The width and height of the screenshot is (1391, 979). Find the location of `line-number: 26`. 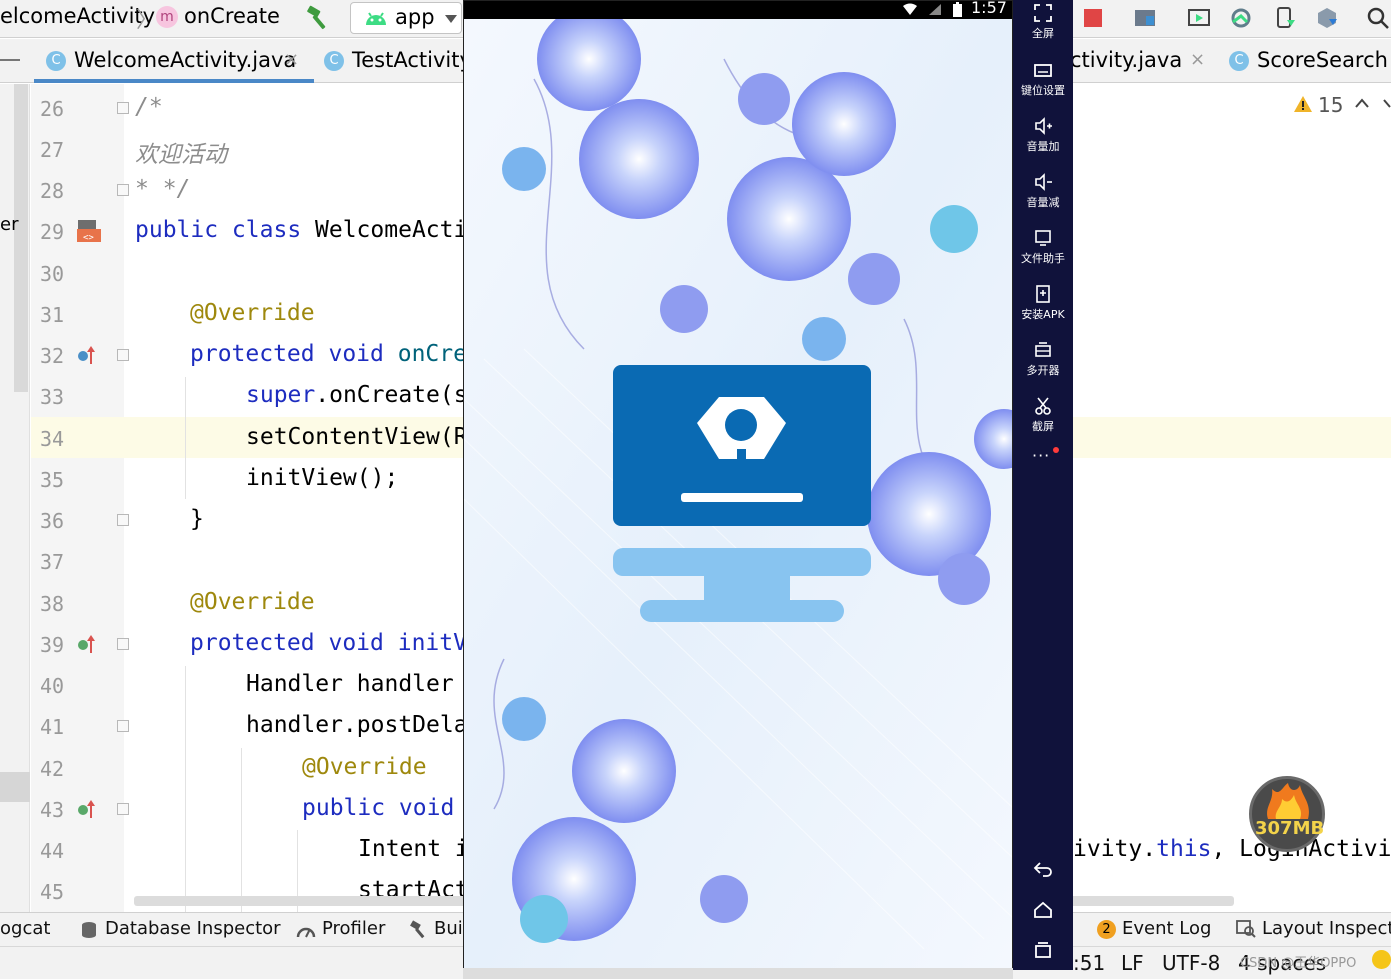

line-number: 26 is located at coordinates (52, 109).